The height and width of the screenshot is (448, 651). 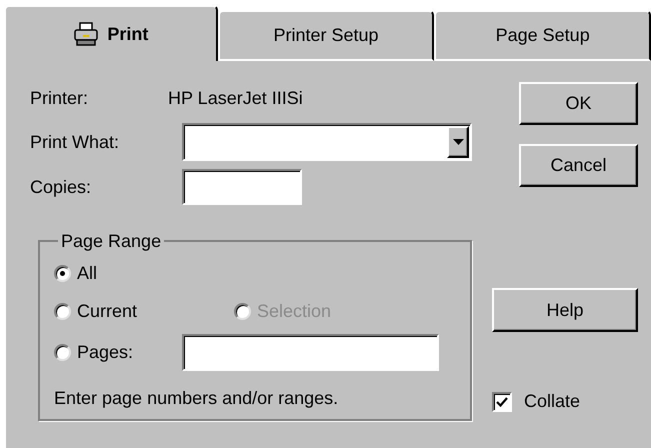 I want to click on page-range-title: Page Range, so click(x=111, y=241).